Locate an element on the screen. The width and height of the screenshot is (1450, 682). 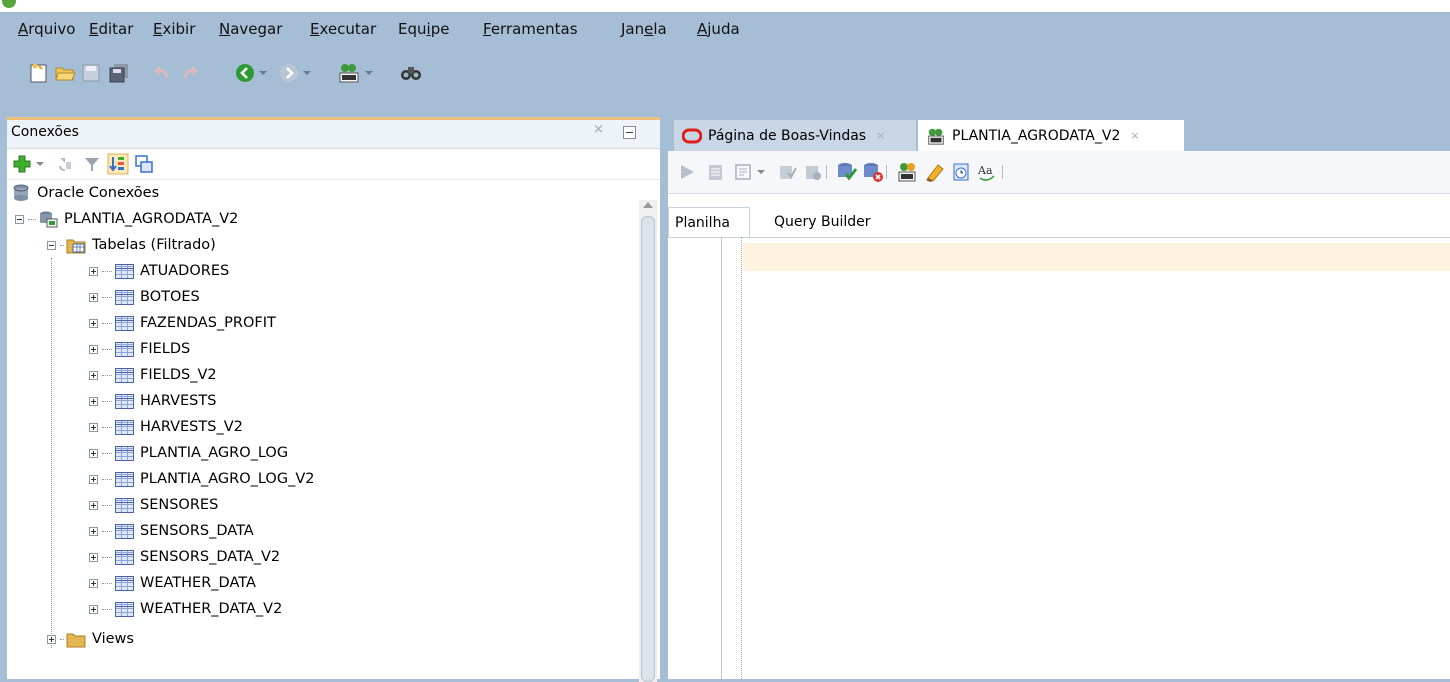
menu-ajuda: Ajuda is located at coordinates (718, 29).